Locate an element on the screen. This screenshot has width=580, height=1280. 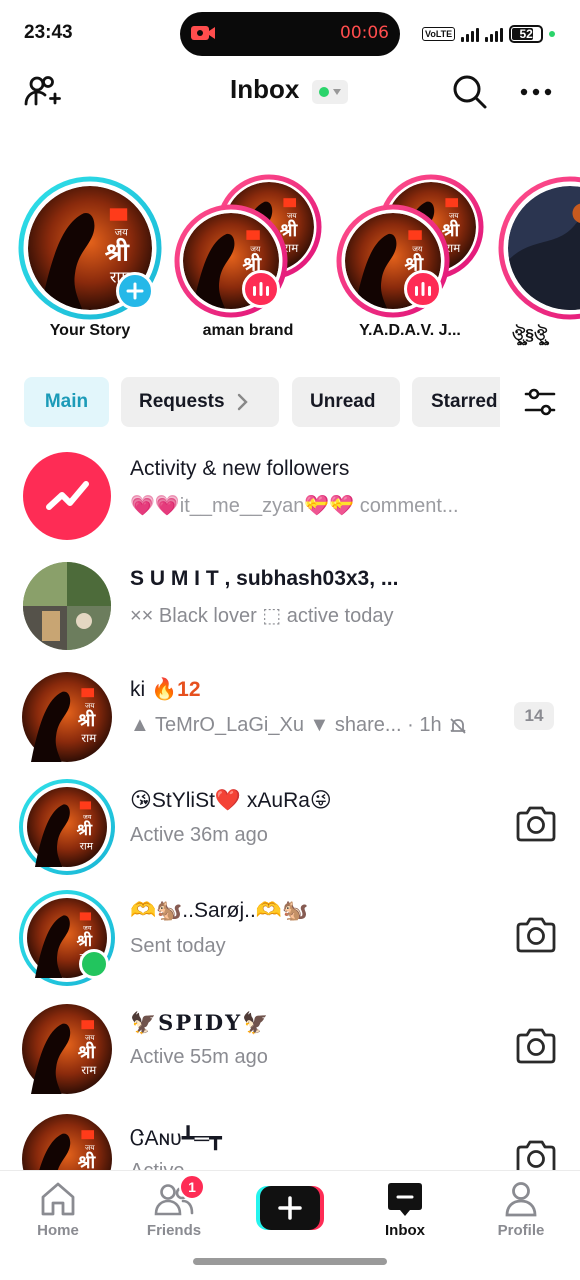
volte-badge: VoLTE is located at coordinates (439, 34).